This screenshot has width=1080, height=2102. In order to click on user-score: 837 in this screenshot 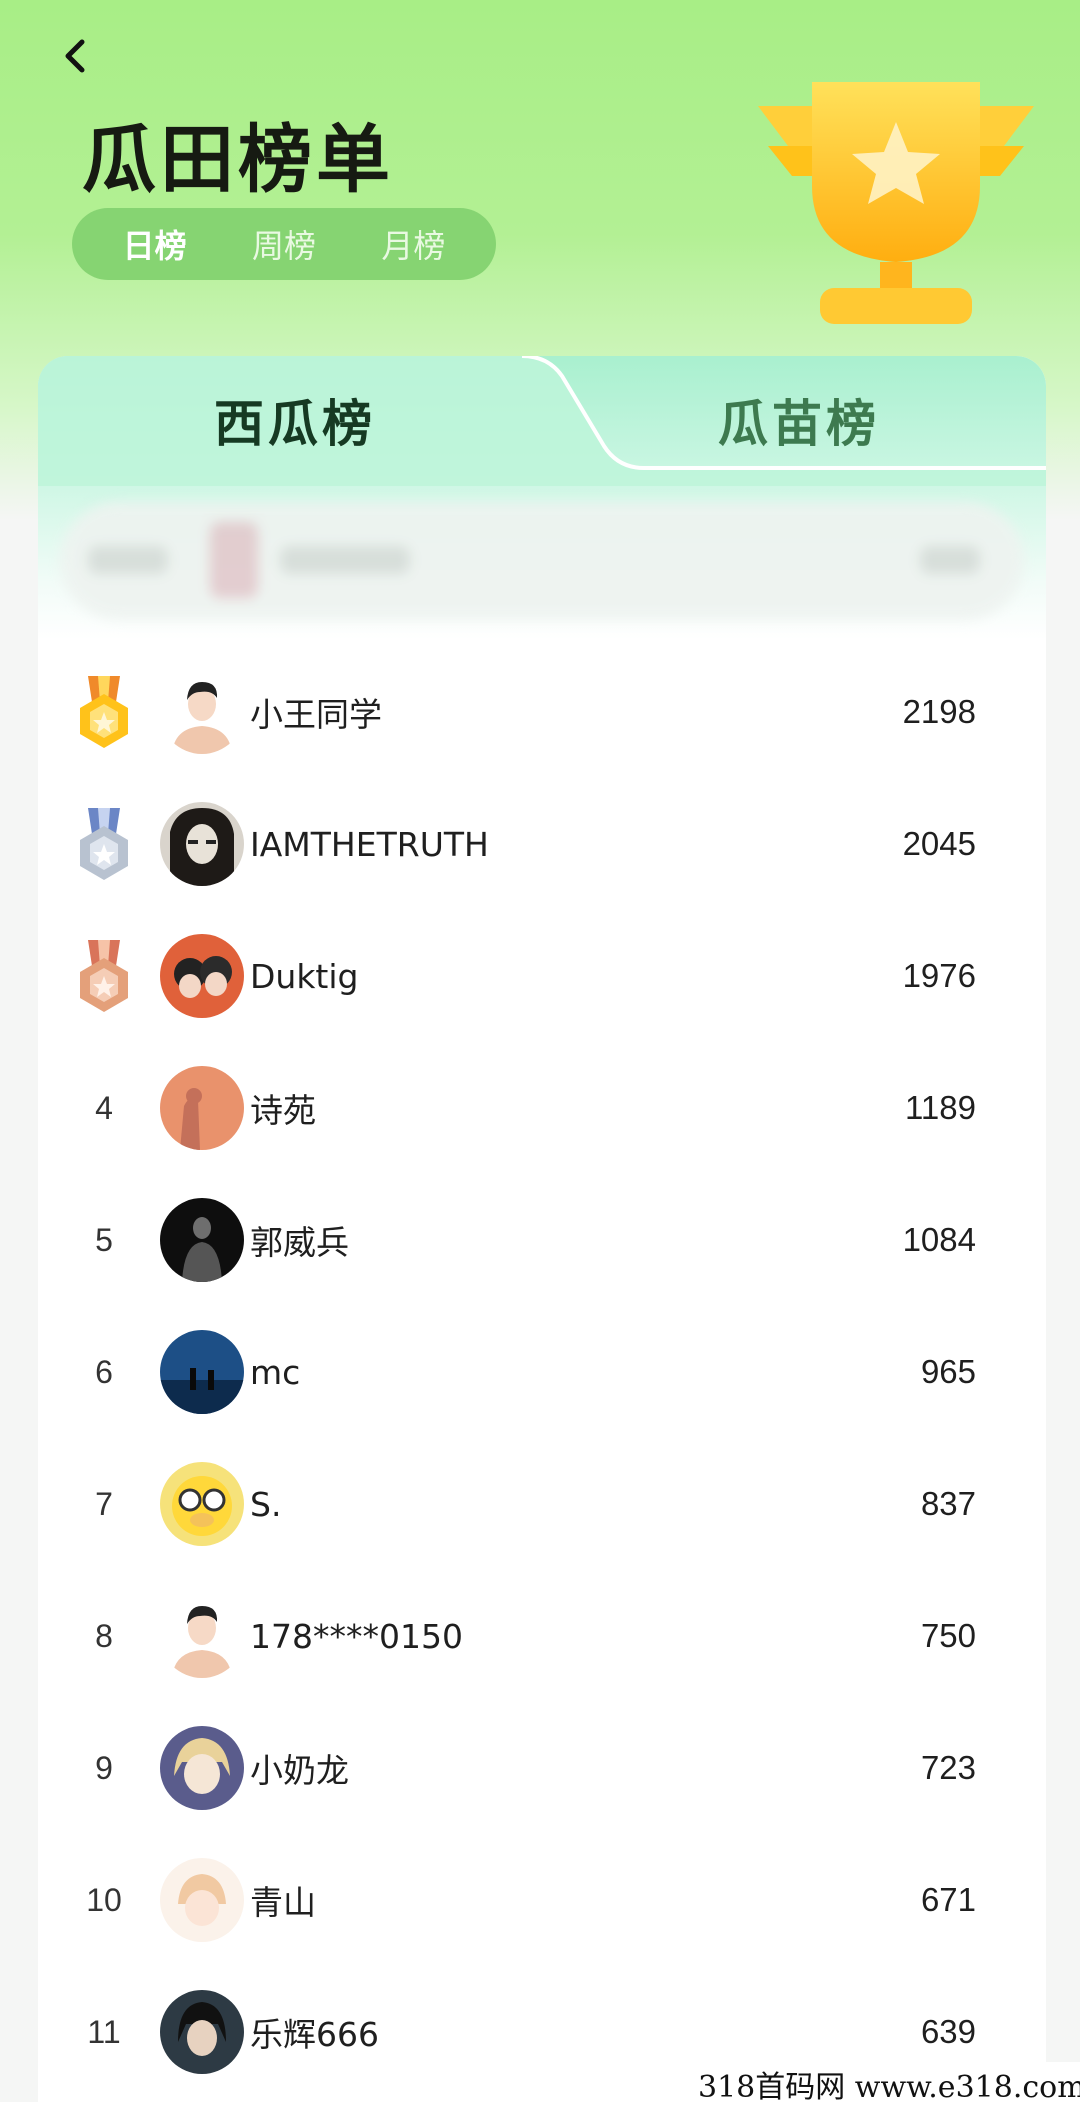, I will do `click(948, 1503)`.